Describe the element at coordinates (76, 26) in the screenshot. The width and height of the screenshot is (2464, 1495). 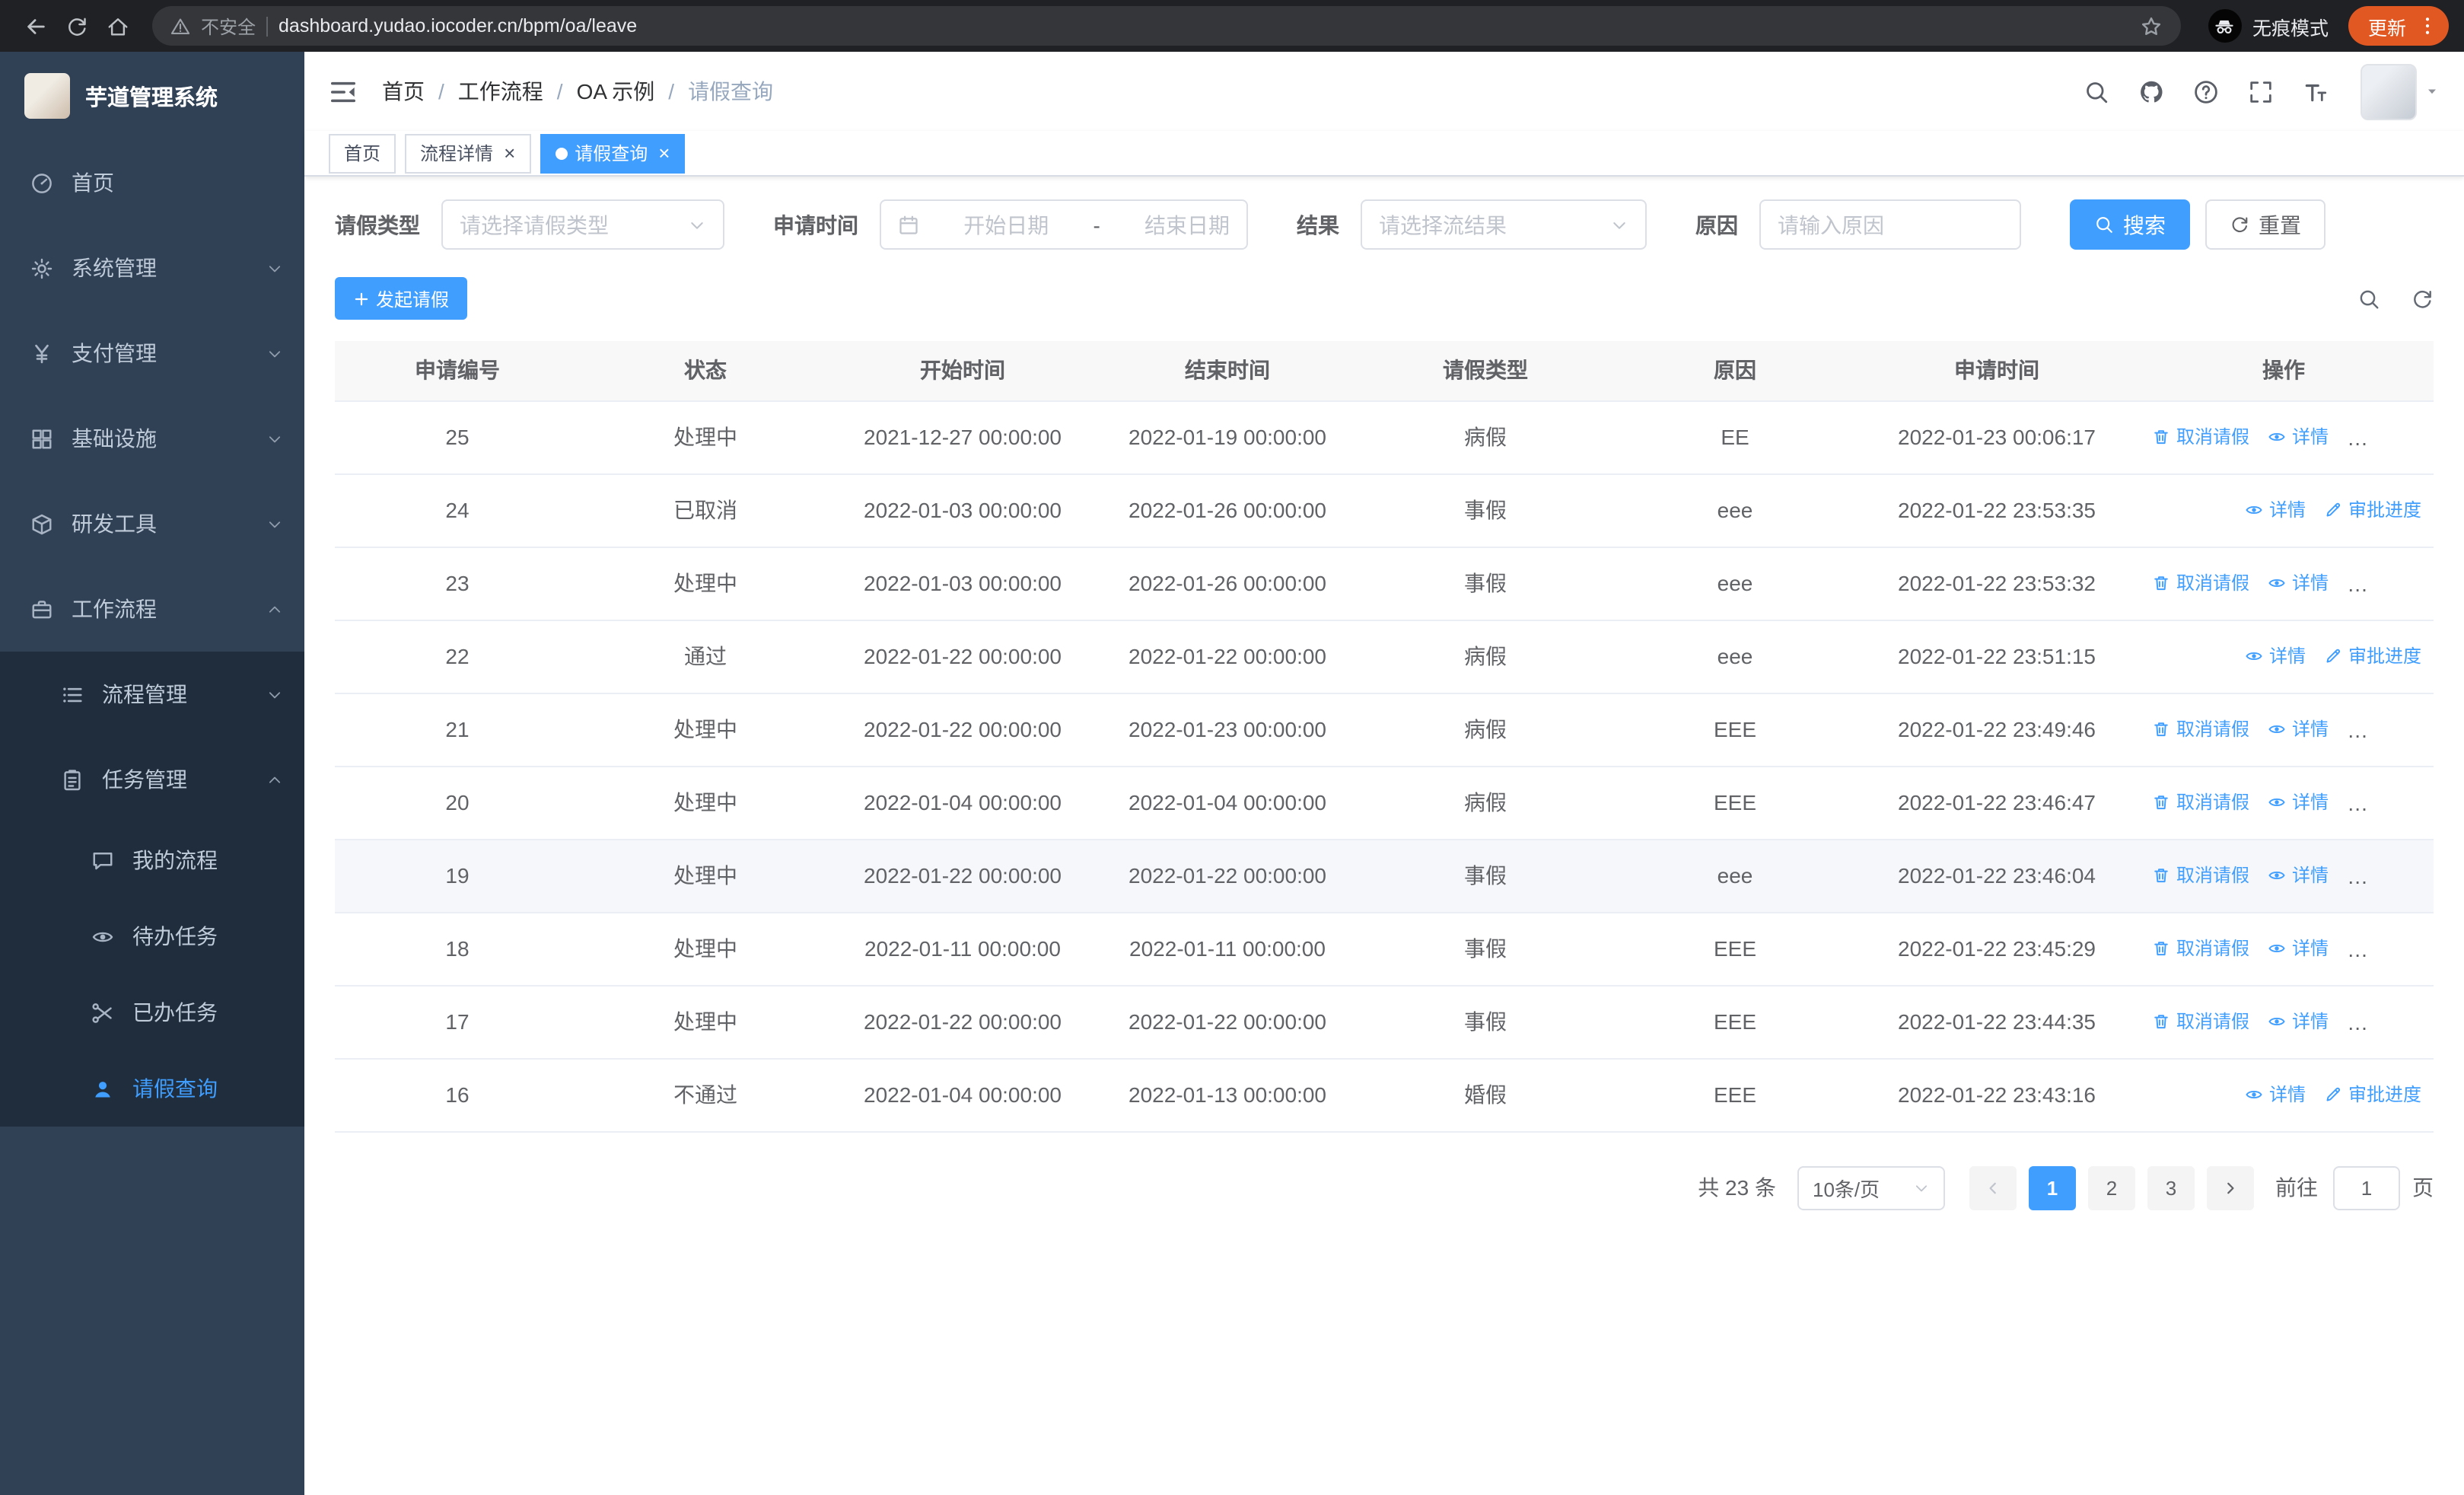
I see `browser-reload-button` at that location.